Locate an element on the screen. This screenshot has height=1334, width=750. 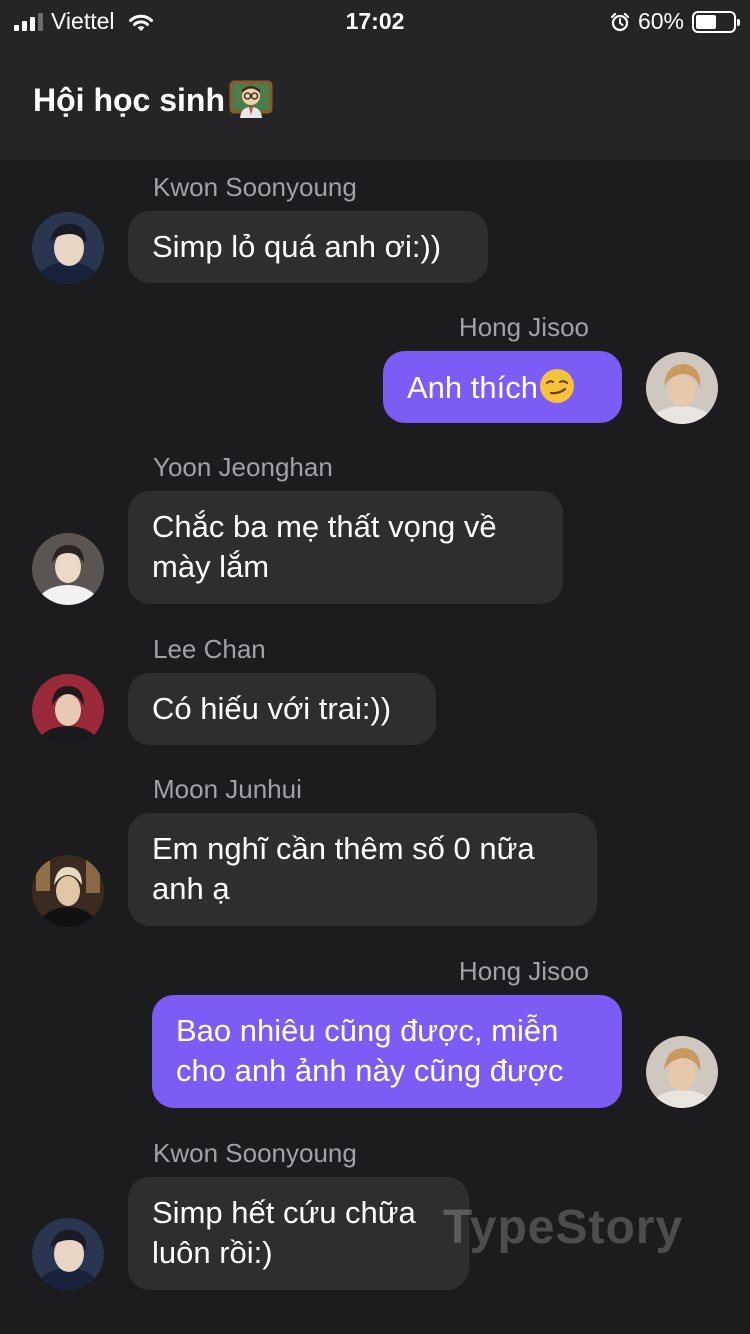
message-line: mày lắm is located at coordinates (211, 566).